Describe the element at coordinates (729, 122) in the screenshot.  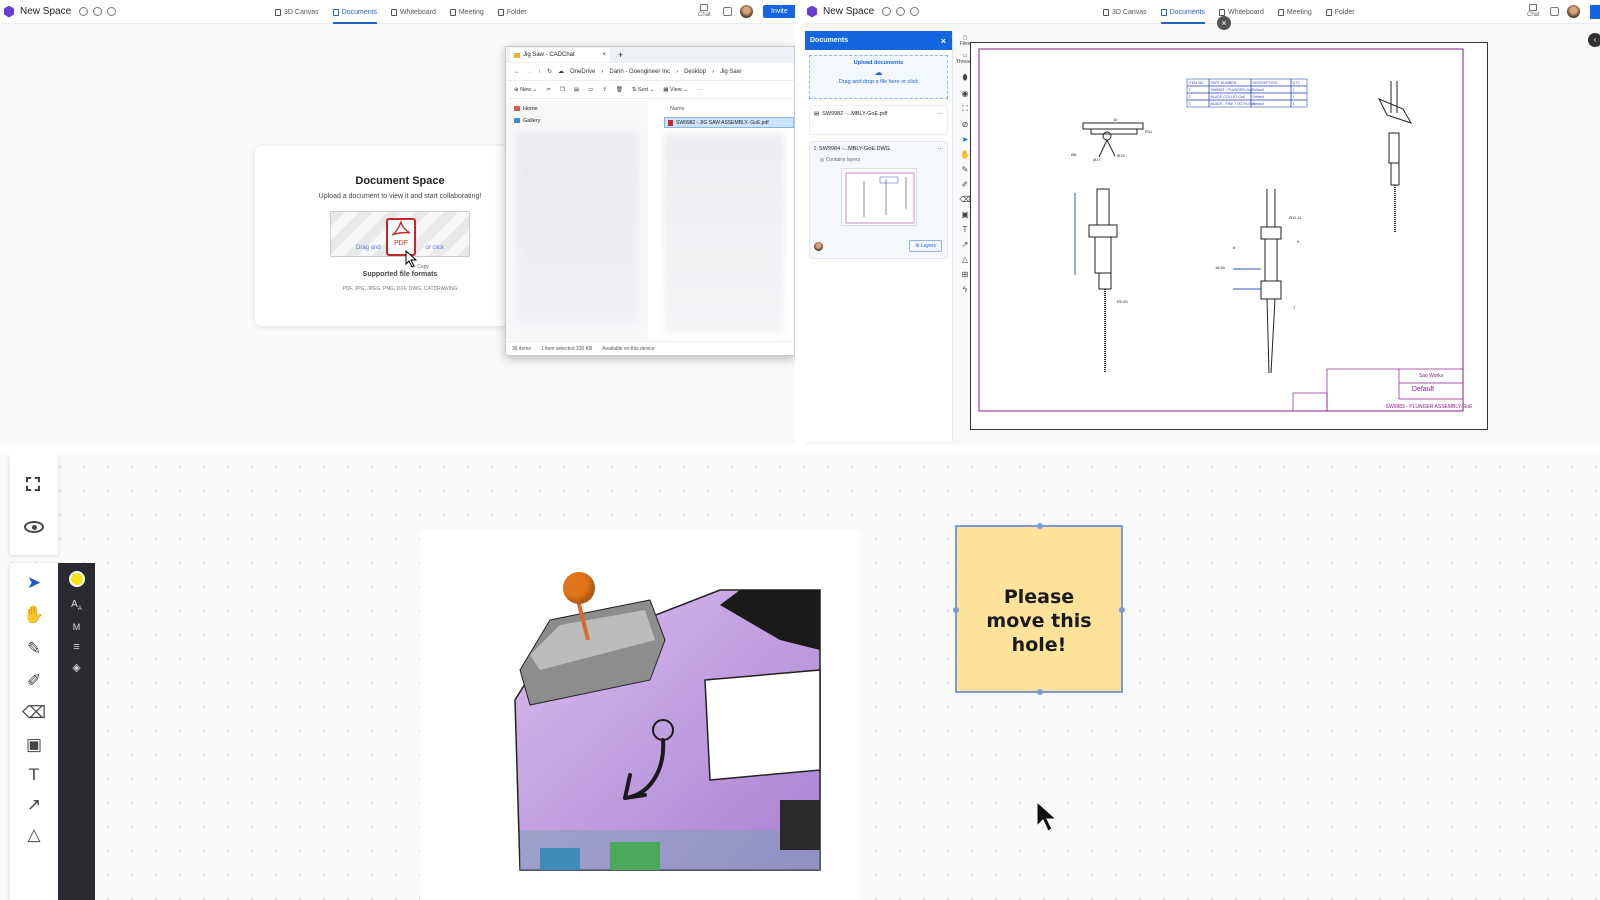
I see `selected-file-row: SW9982 - JIG SAW ASSEMBLY- GoE.pdf` at that location.